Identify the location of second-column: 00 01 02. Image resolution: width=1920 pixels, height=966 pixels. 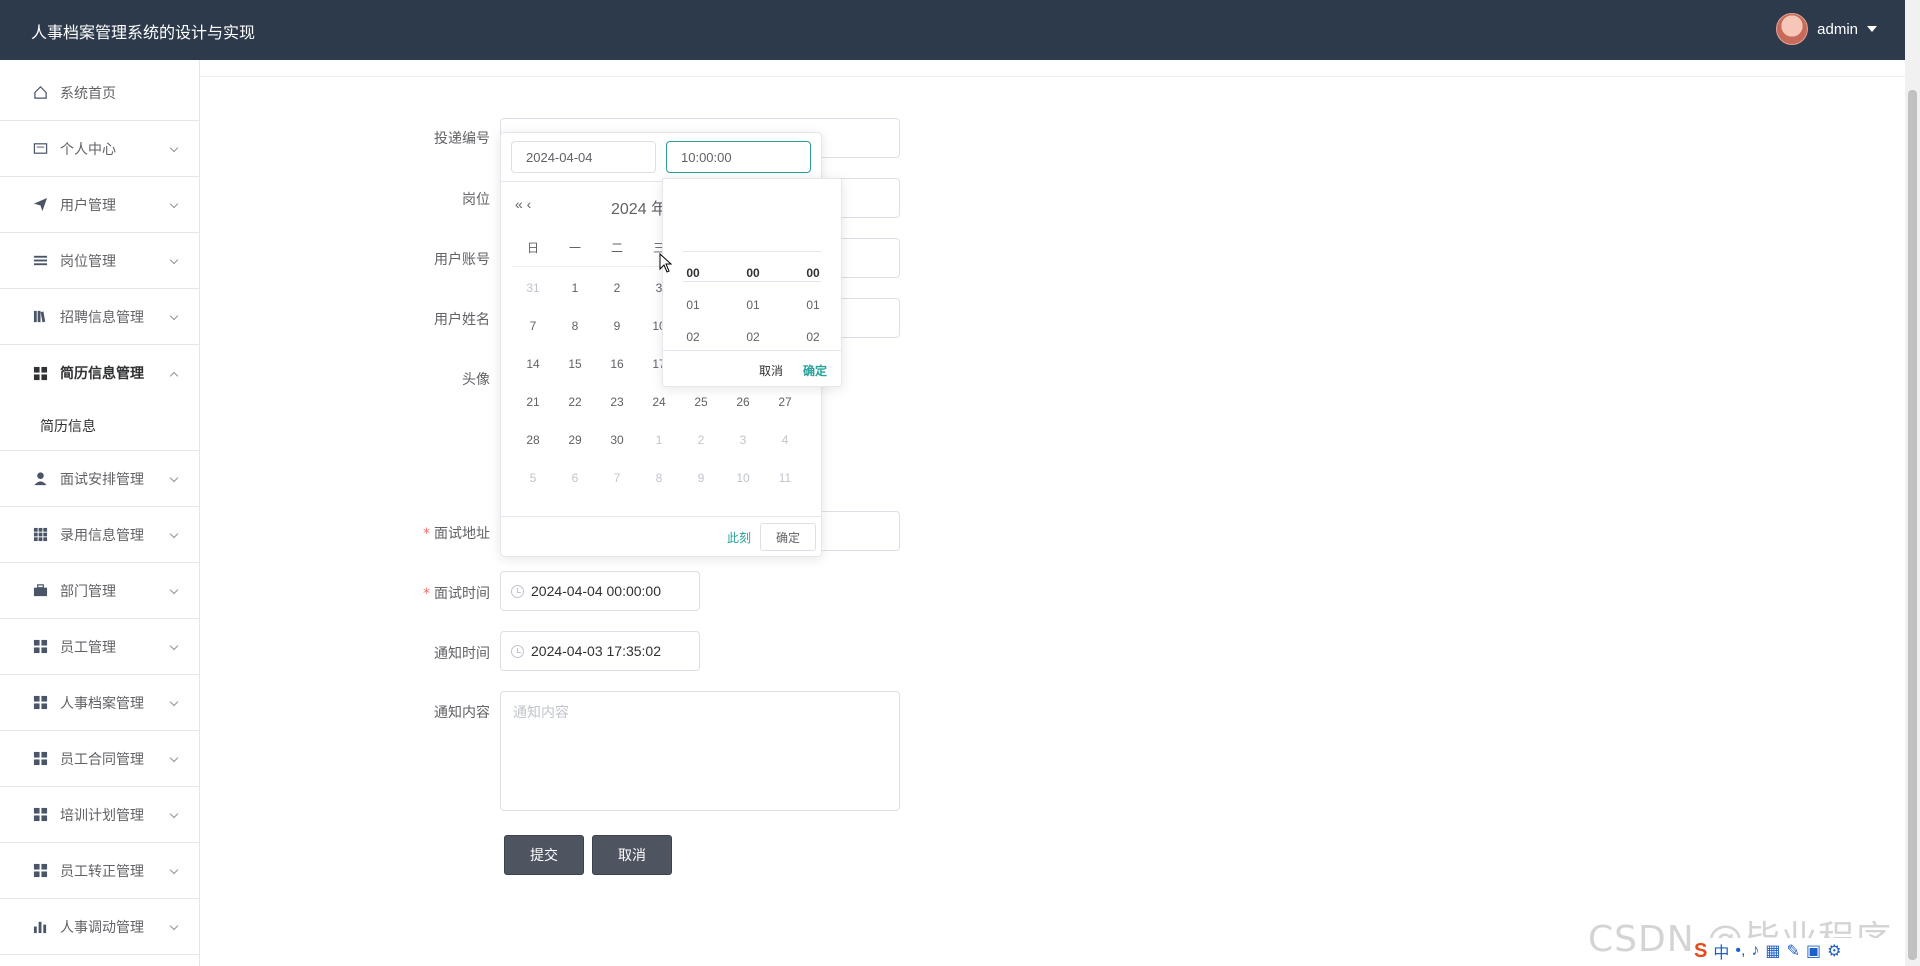
(813, 313).